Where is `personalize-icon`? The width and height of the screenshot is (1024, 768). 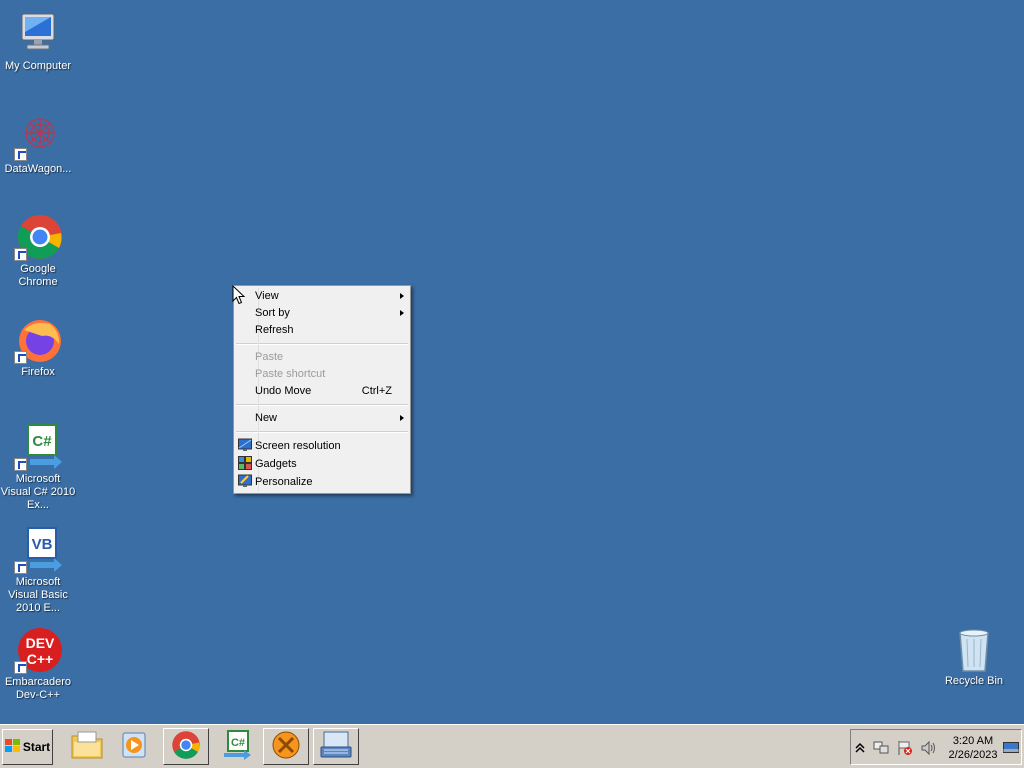 personalize-icon is located at coordinates (245, 481).